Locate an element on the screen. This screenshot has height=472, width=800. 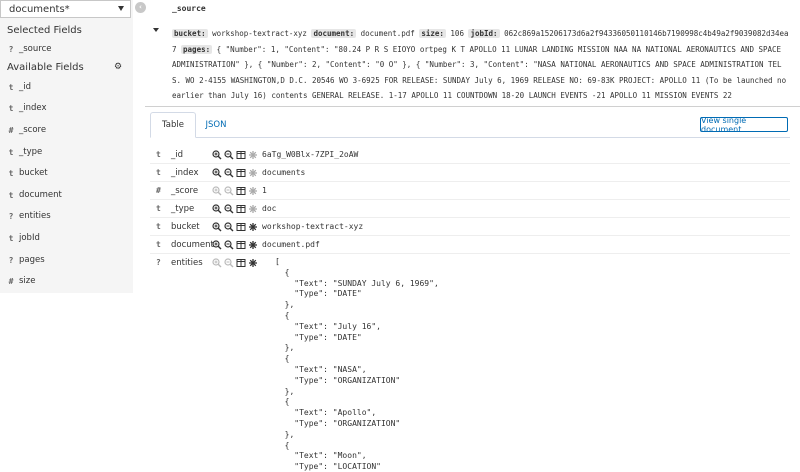
sidebar-field-pages: ? pages is located at coordinates (66, 260).